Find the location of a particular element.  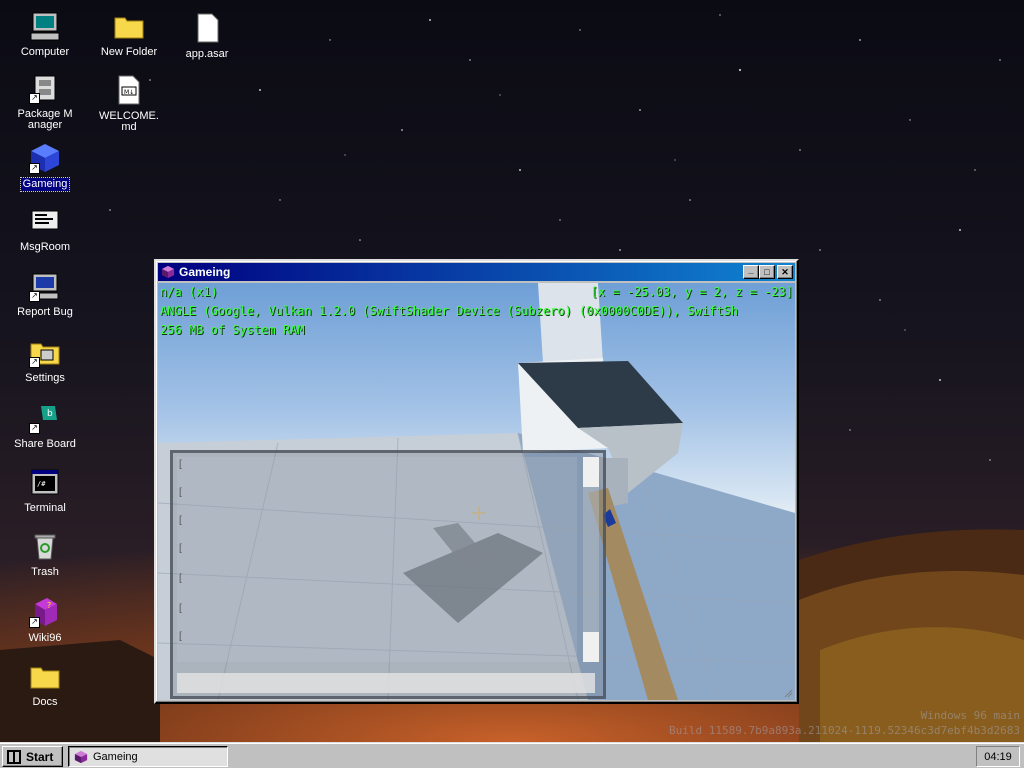

desktop-icon-share-board: b ↗ Share Board is located at coordinates (45, 426).